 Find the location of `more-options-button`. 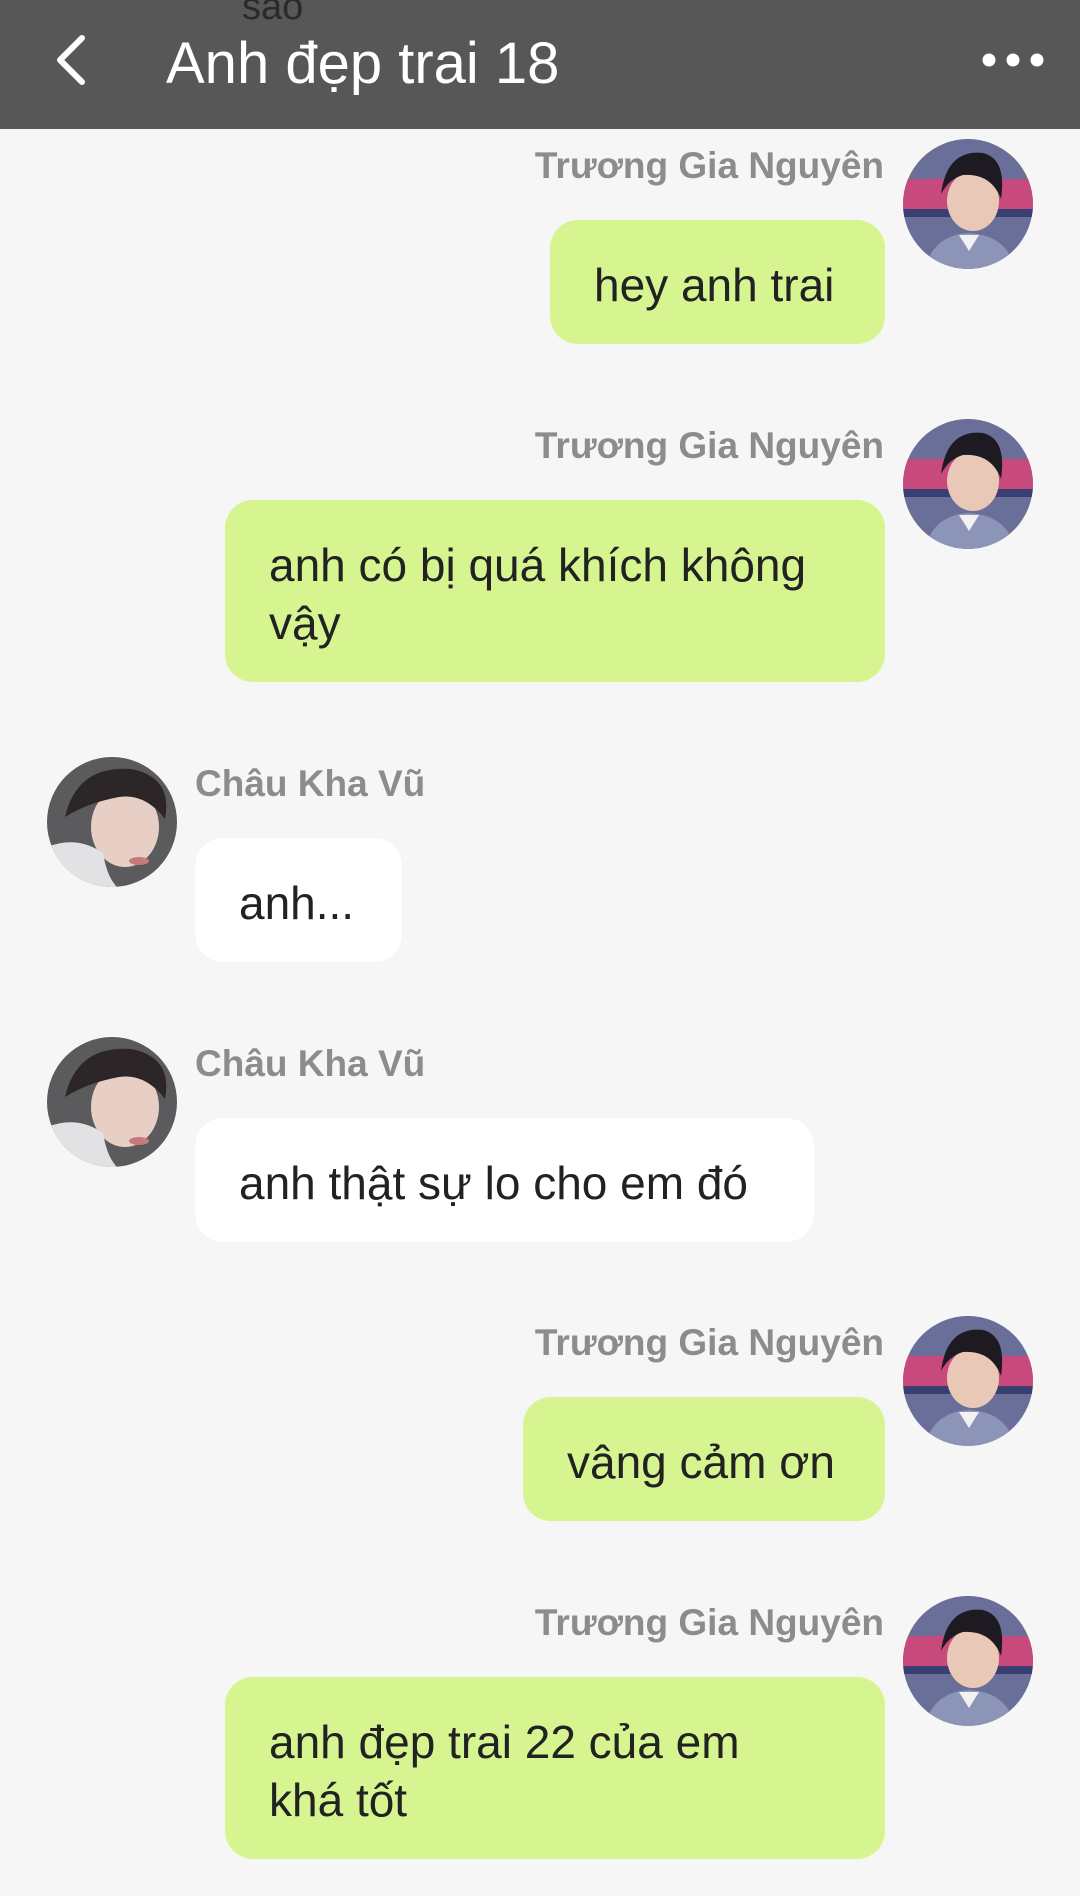

more-options-button is located at coordinates (1013, 60).